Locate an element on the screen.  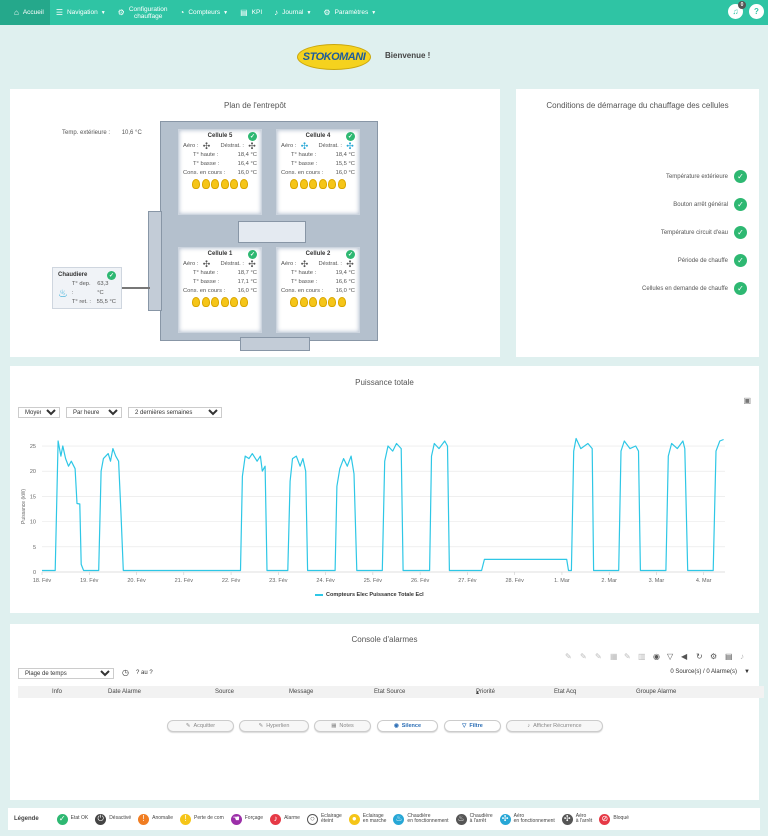
silence-button: ◉ Silence is located at coordinates (407, 726).